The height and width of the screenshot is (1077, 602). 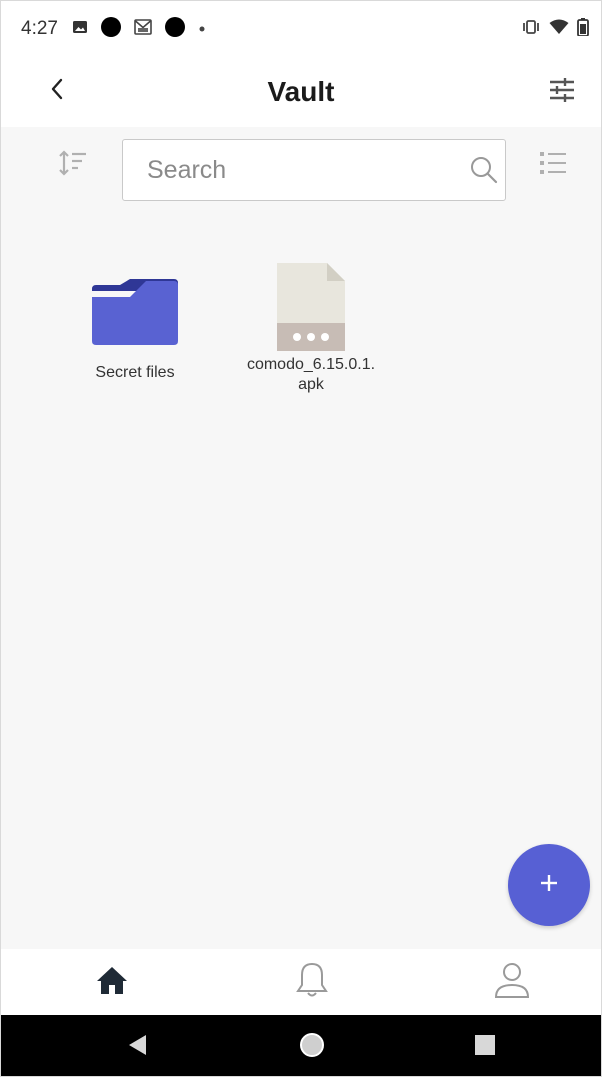 I want to click on sort-button, so click(x=73, y=165).